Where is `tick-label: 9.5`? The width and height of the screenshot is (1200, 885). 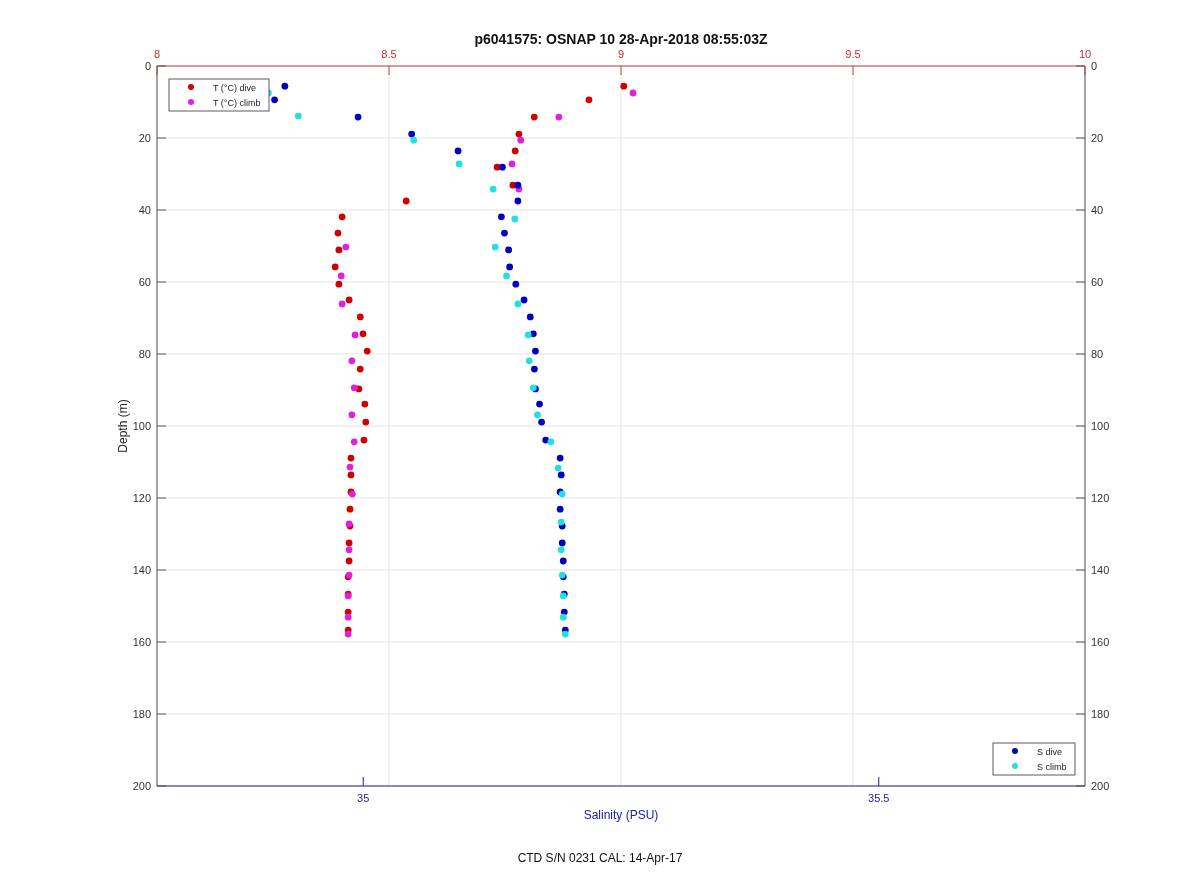 tick-label: 9.5 is located at coordinates (853, 54).